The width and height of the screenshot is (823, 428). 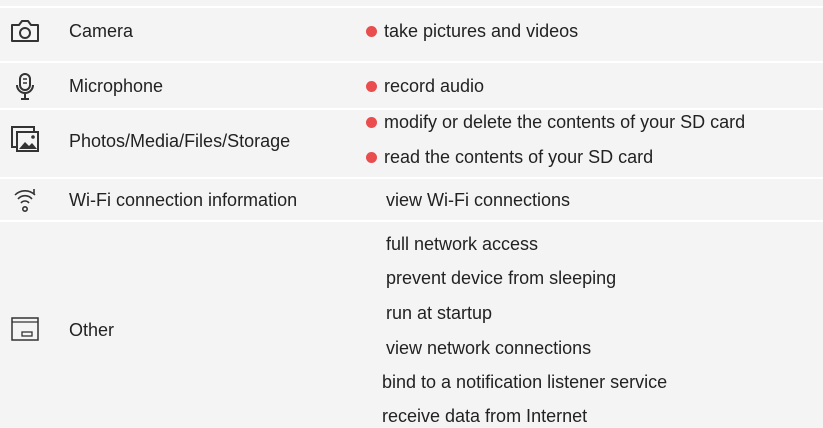 What do you see at coordinates (25, 31) in the screenshot?
I see `camera-icon` at bounding box center [25, 31].